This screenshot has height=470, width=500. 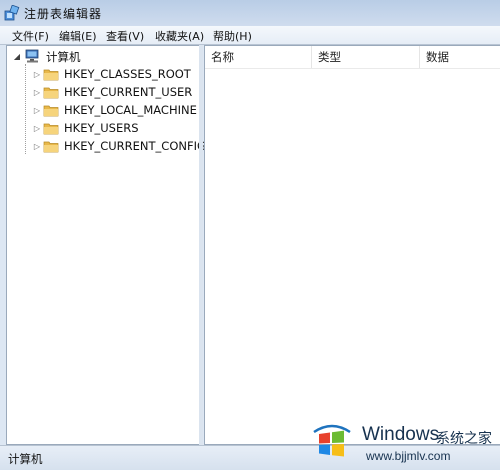 I want to click on list-header: 名称 类型 数据, so click(x=352, y=57).